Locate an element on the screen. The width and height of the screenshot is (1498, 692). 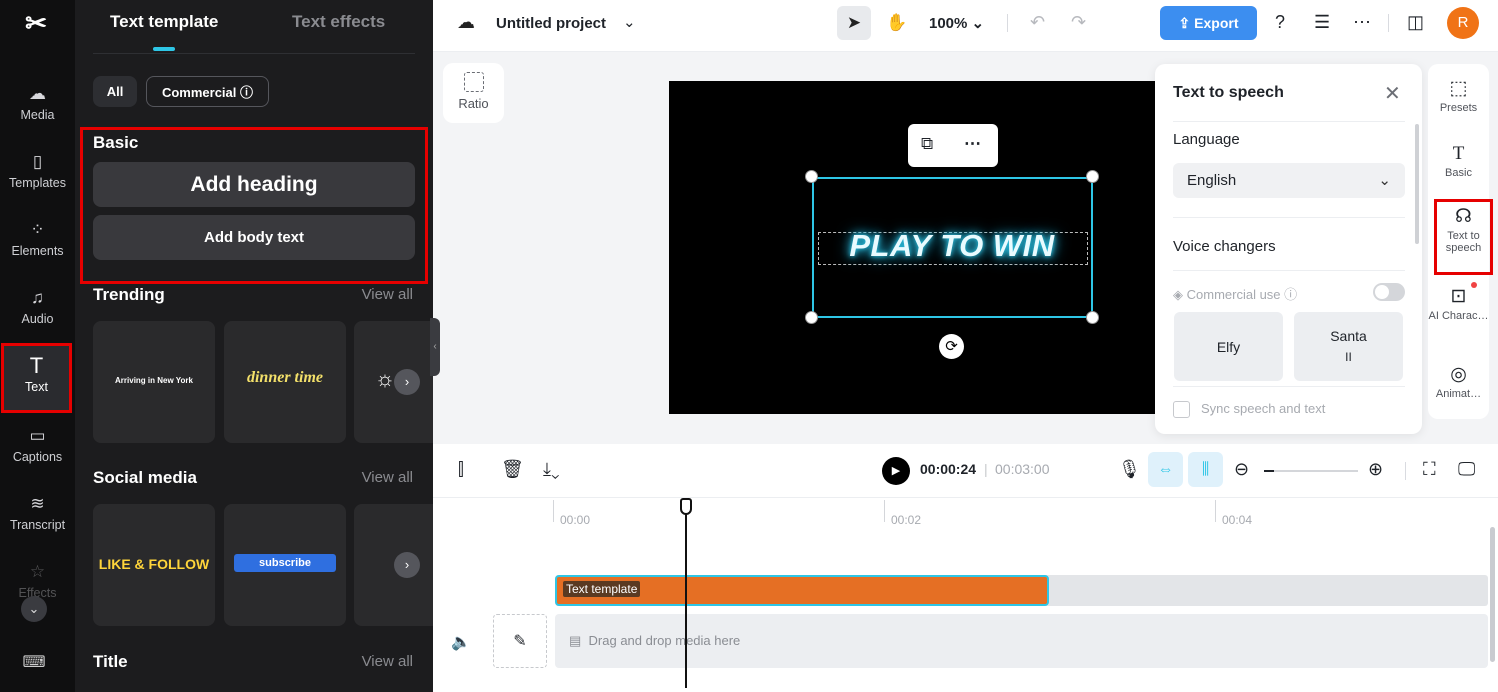
redo-icon: ↷ is located at coordinates (1078, 22).